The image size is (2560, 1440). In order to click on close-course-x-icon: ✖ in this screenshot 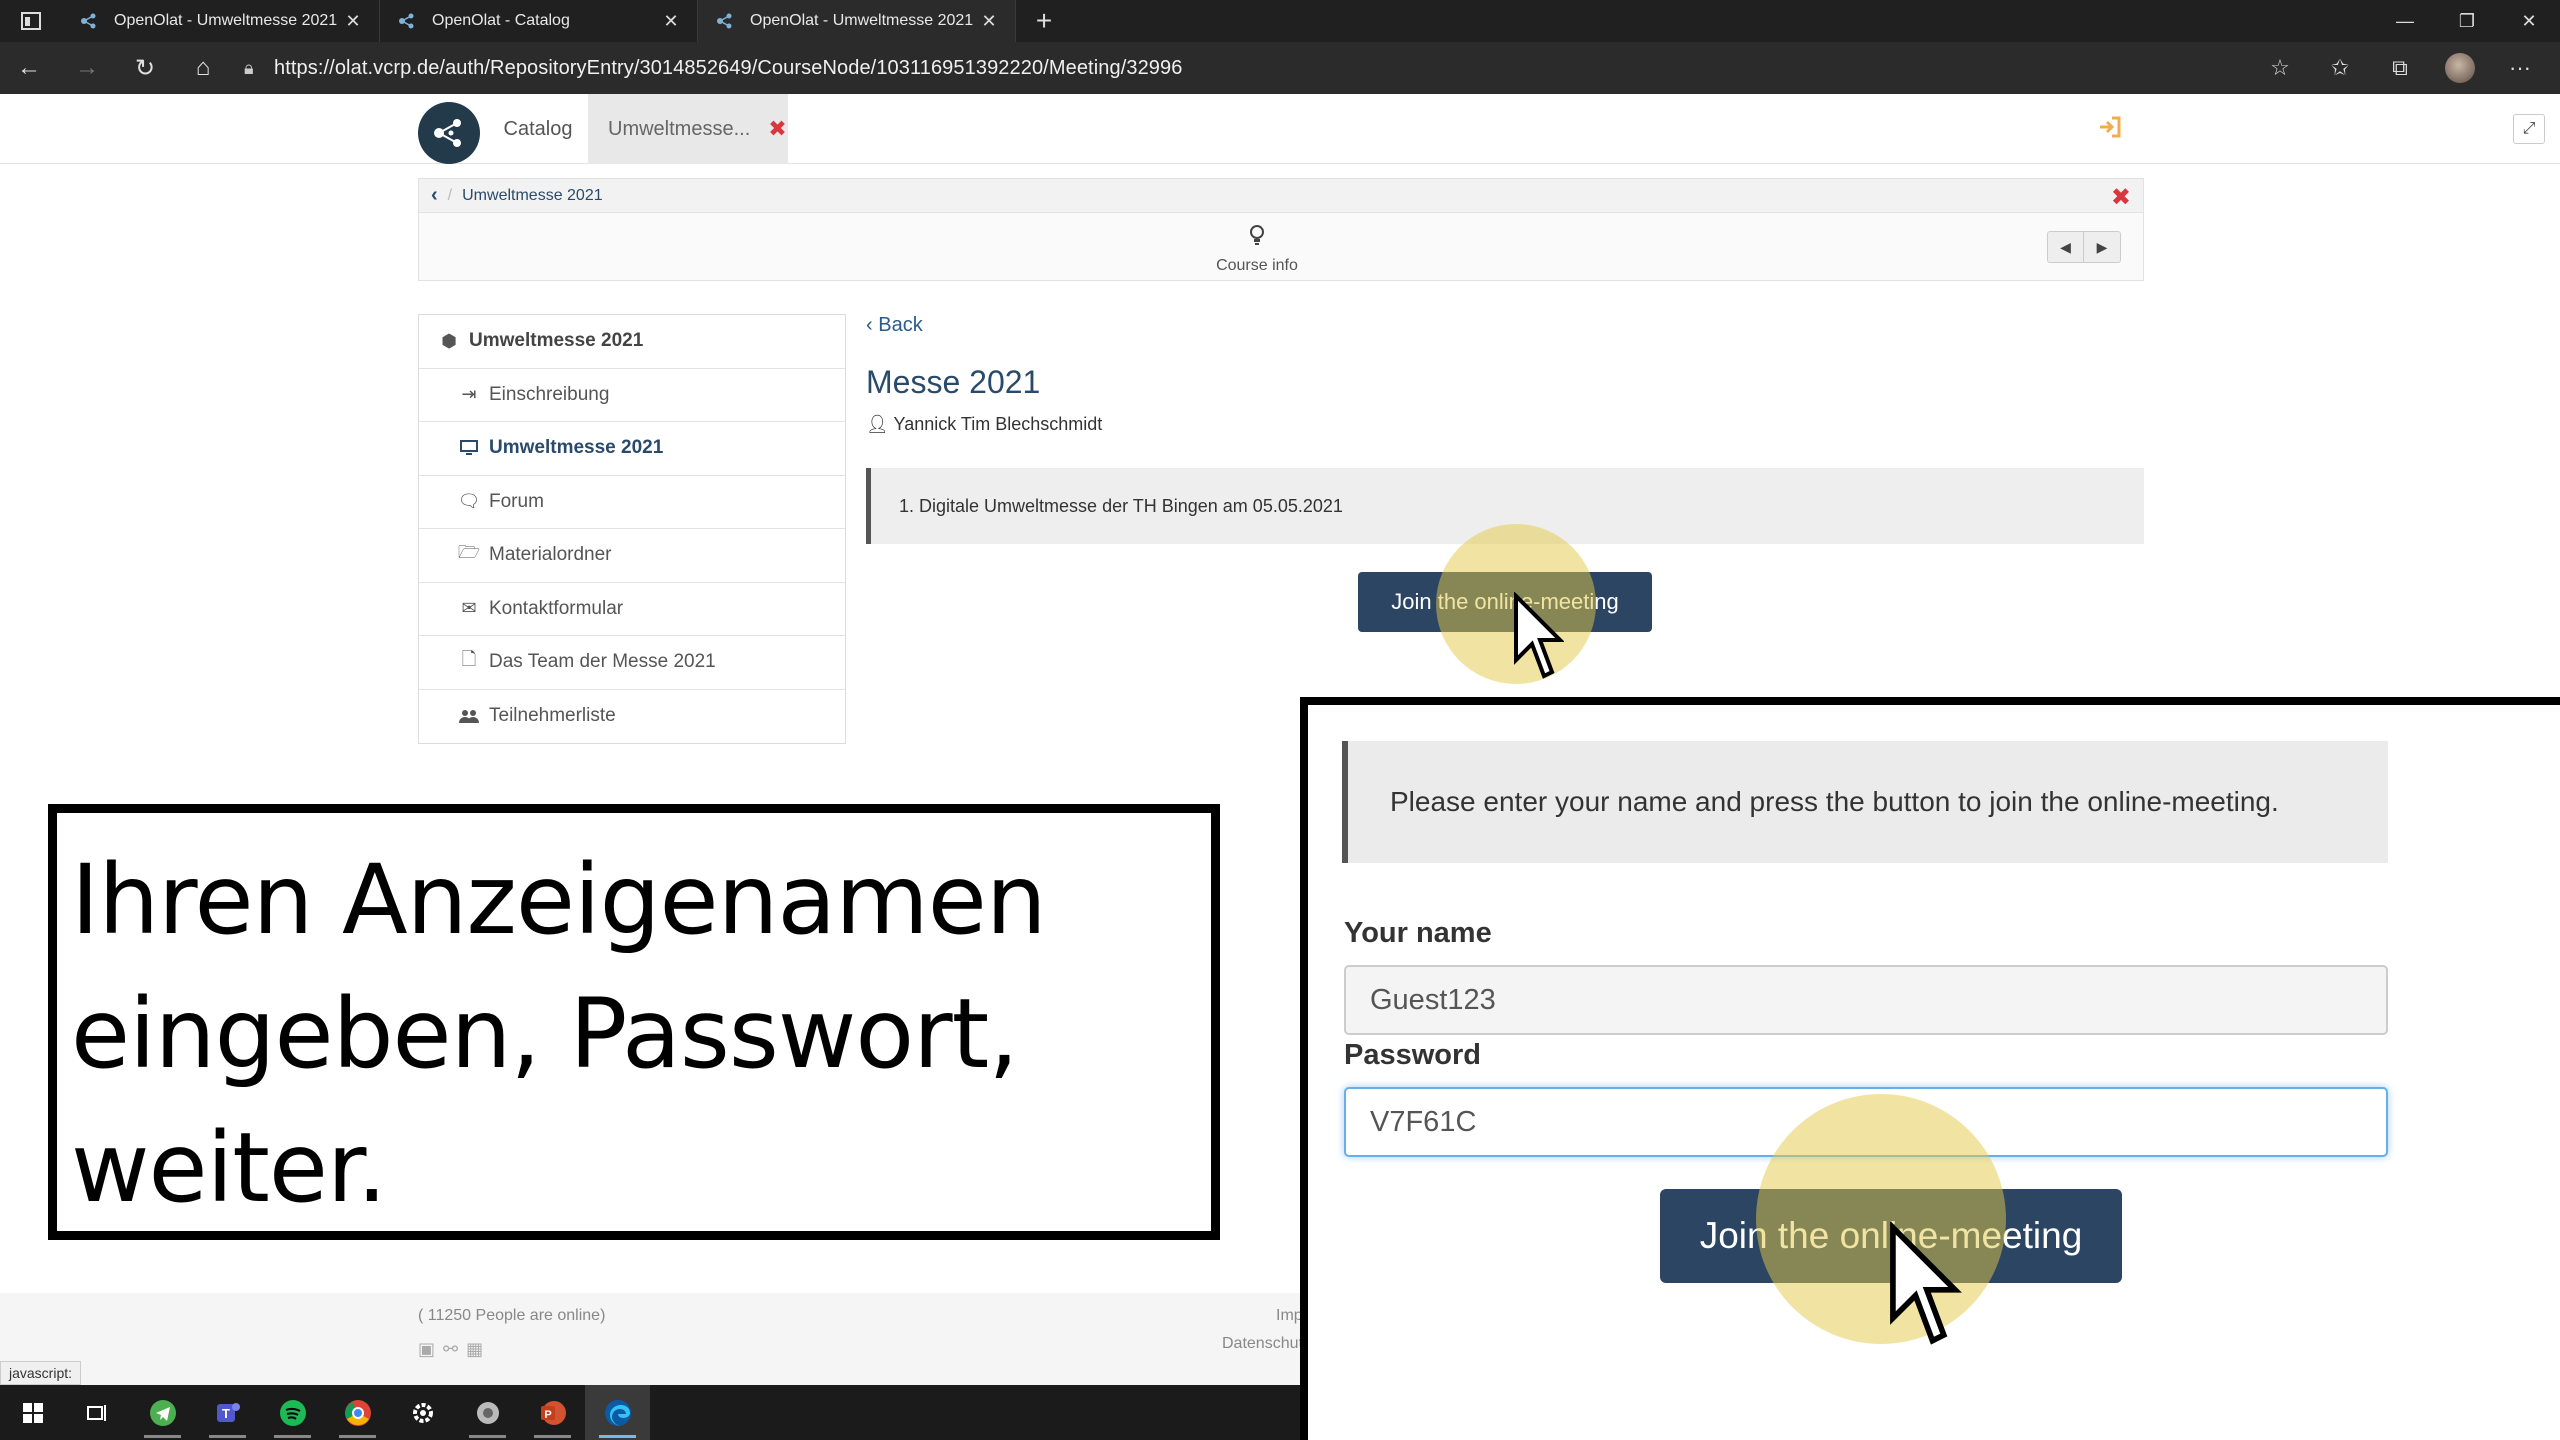, I will do `click(2121, 197)`.